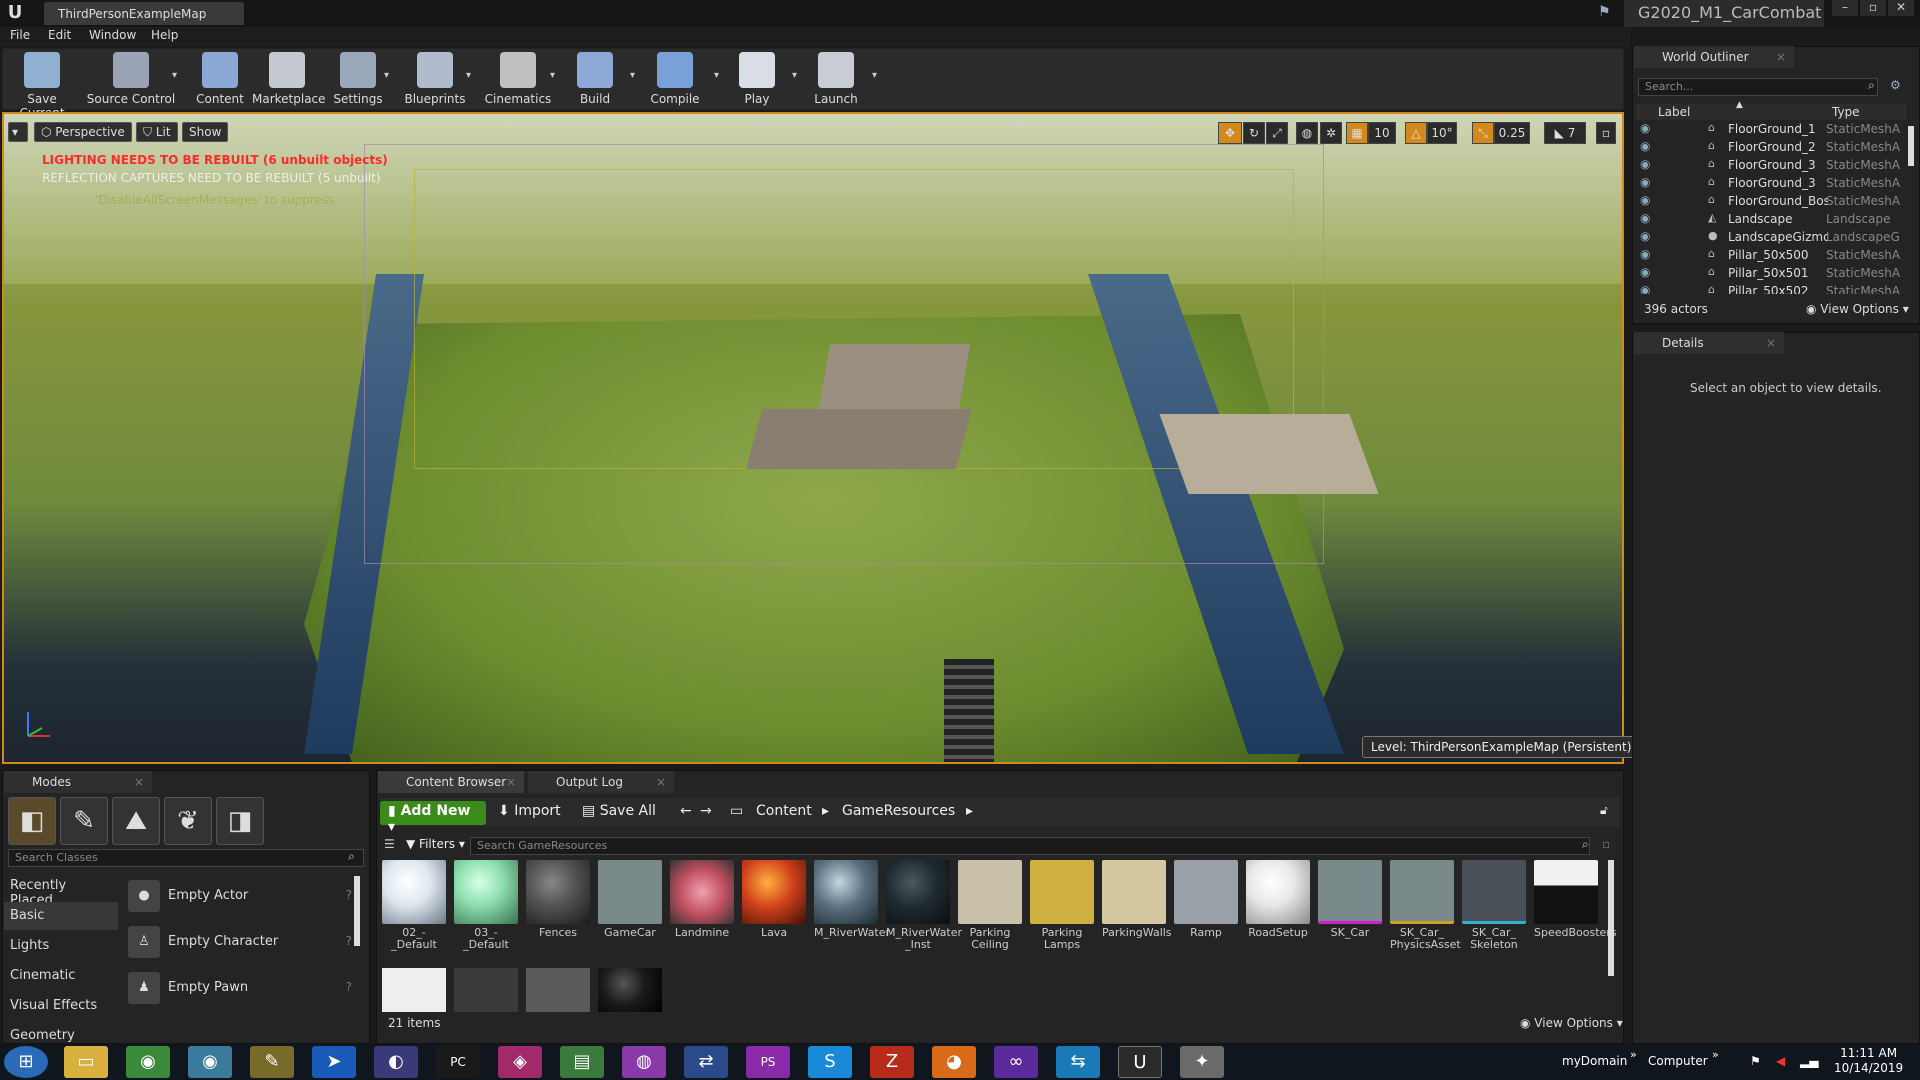 Image resolution: width=1920 pixels, height=1080 pixels. What do you see at coordinates (61, 1032) in the screenshot?
I see `category-geometry: Geometry` at bounding box center [61, 1032].